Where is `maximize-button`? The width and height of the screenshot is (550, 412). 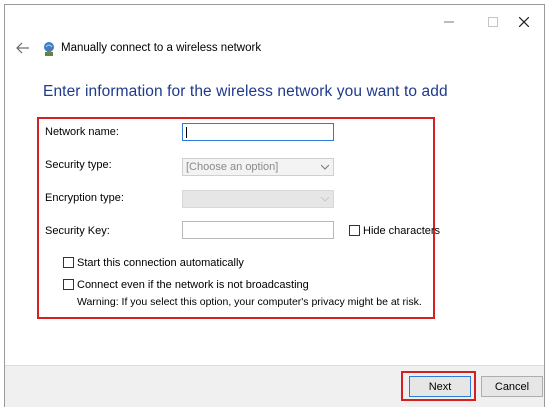
maximize-button is located at coordinates (493, 22).